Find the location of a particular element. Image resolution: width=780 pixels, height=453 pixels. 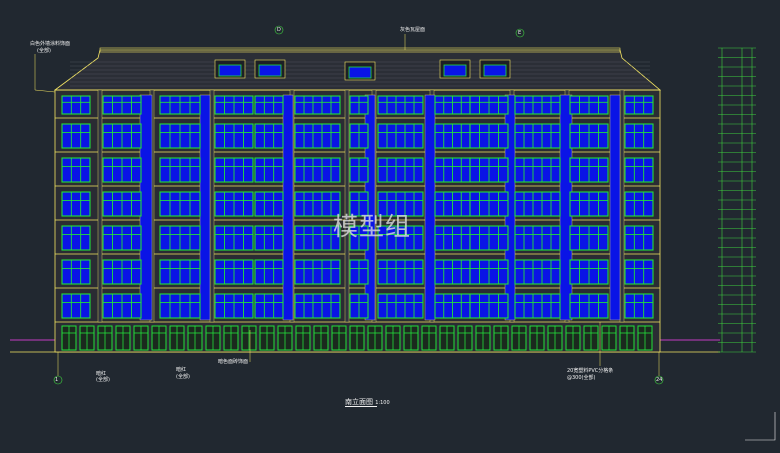

watermark: 模型组 is located at coordinates (372, 226).